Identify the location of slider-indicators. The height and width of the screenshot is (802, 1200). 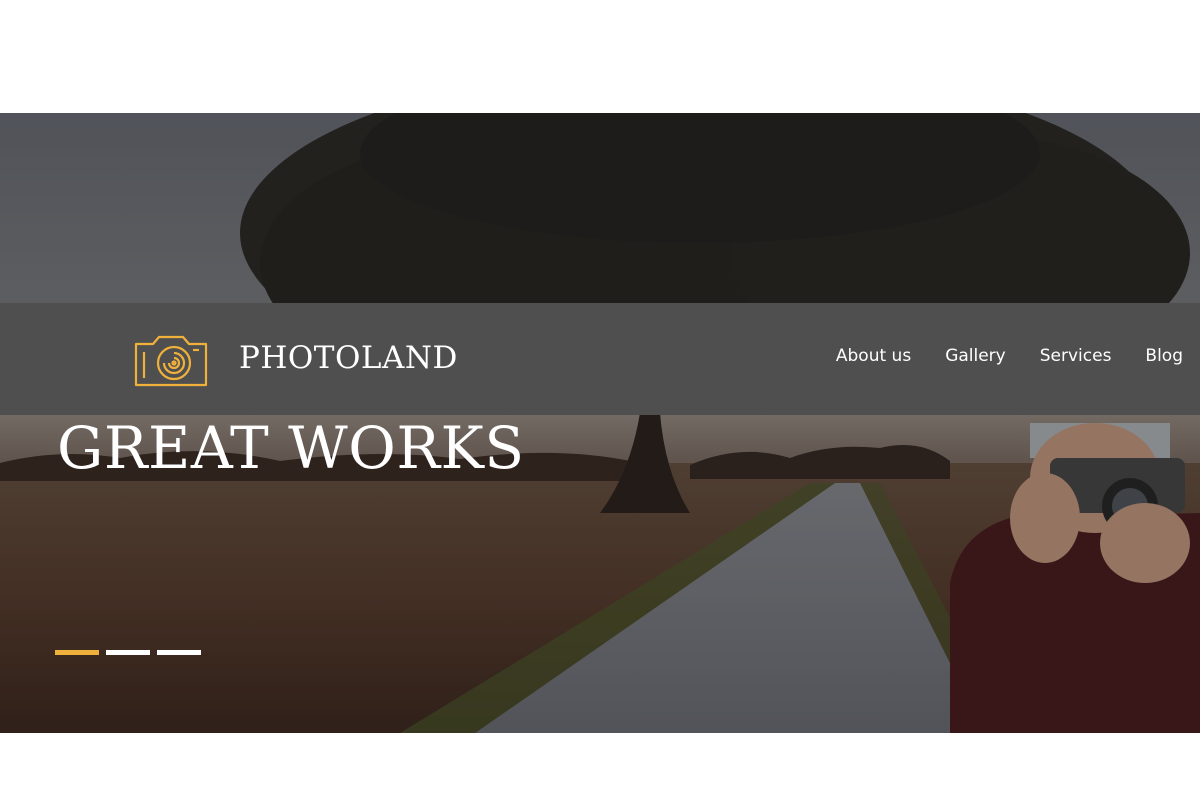
(131, 652).